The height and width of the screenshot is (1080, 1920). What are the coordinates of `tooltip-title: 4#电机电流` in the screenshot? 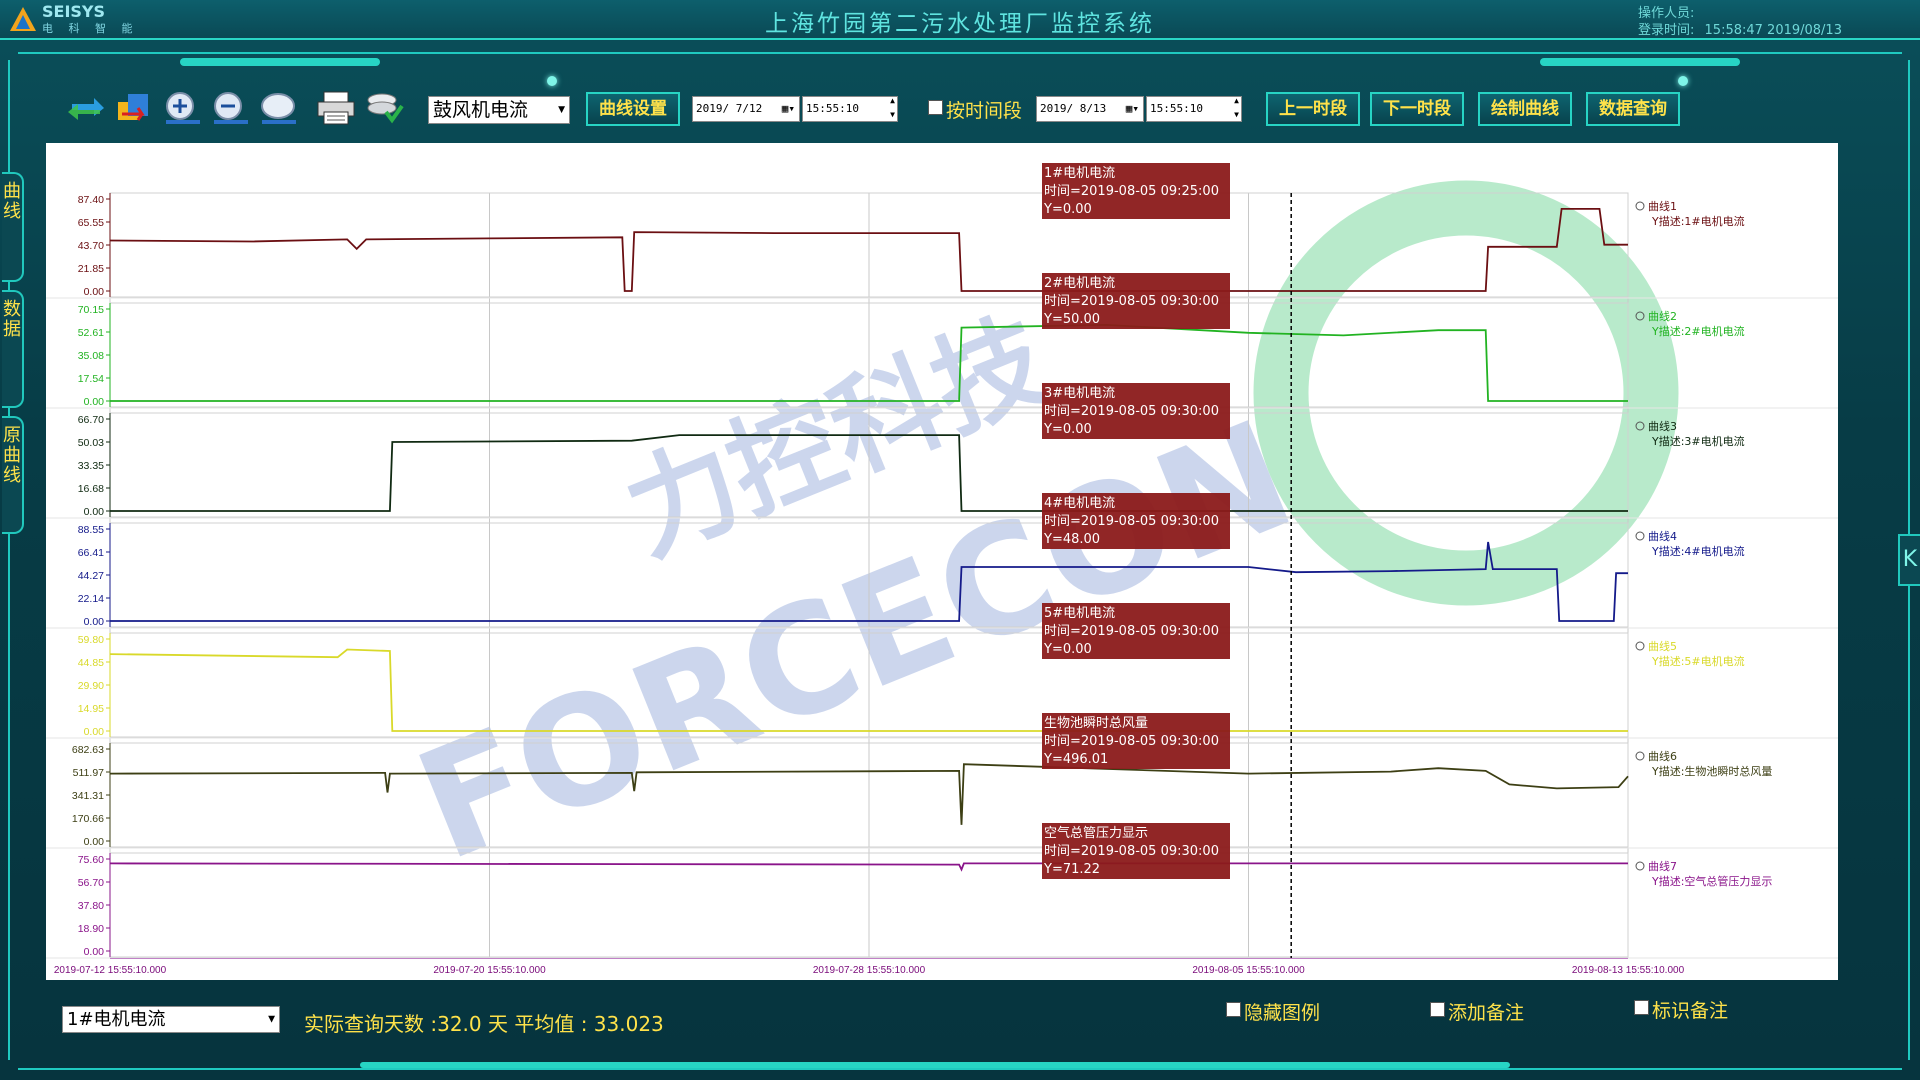 It's located at (1079, 503).